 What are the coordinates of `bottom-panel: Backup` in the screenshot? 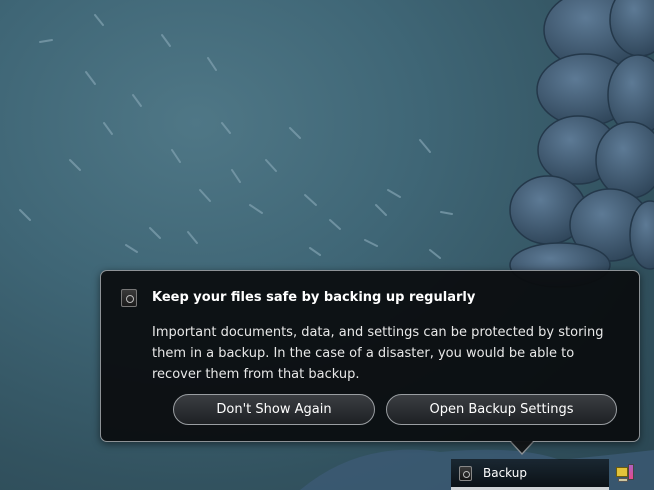 It's located at (327, 474).